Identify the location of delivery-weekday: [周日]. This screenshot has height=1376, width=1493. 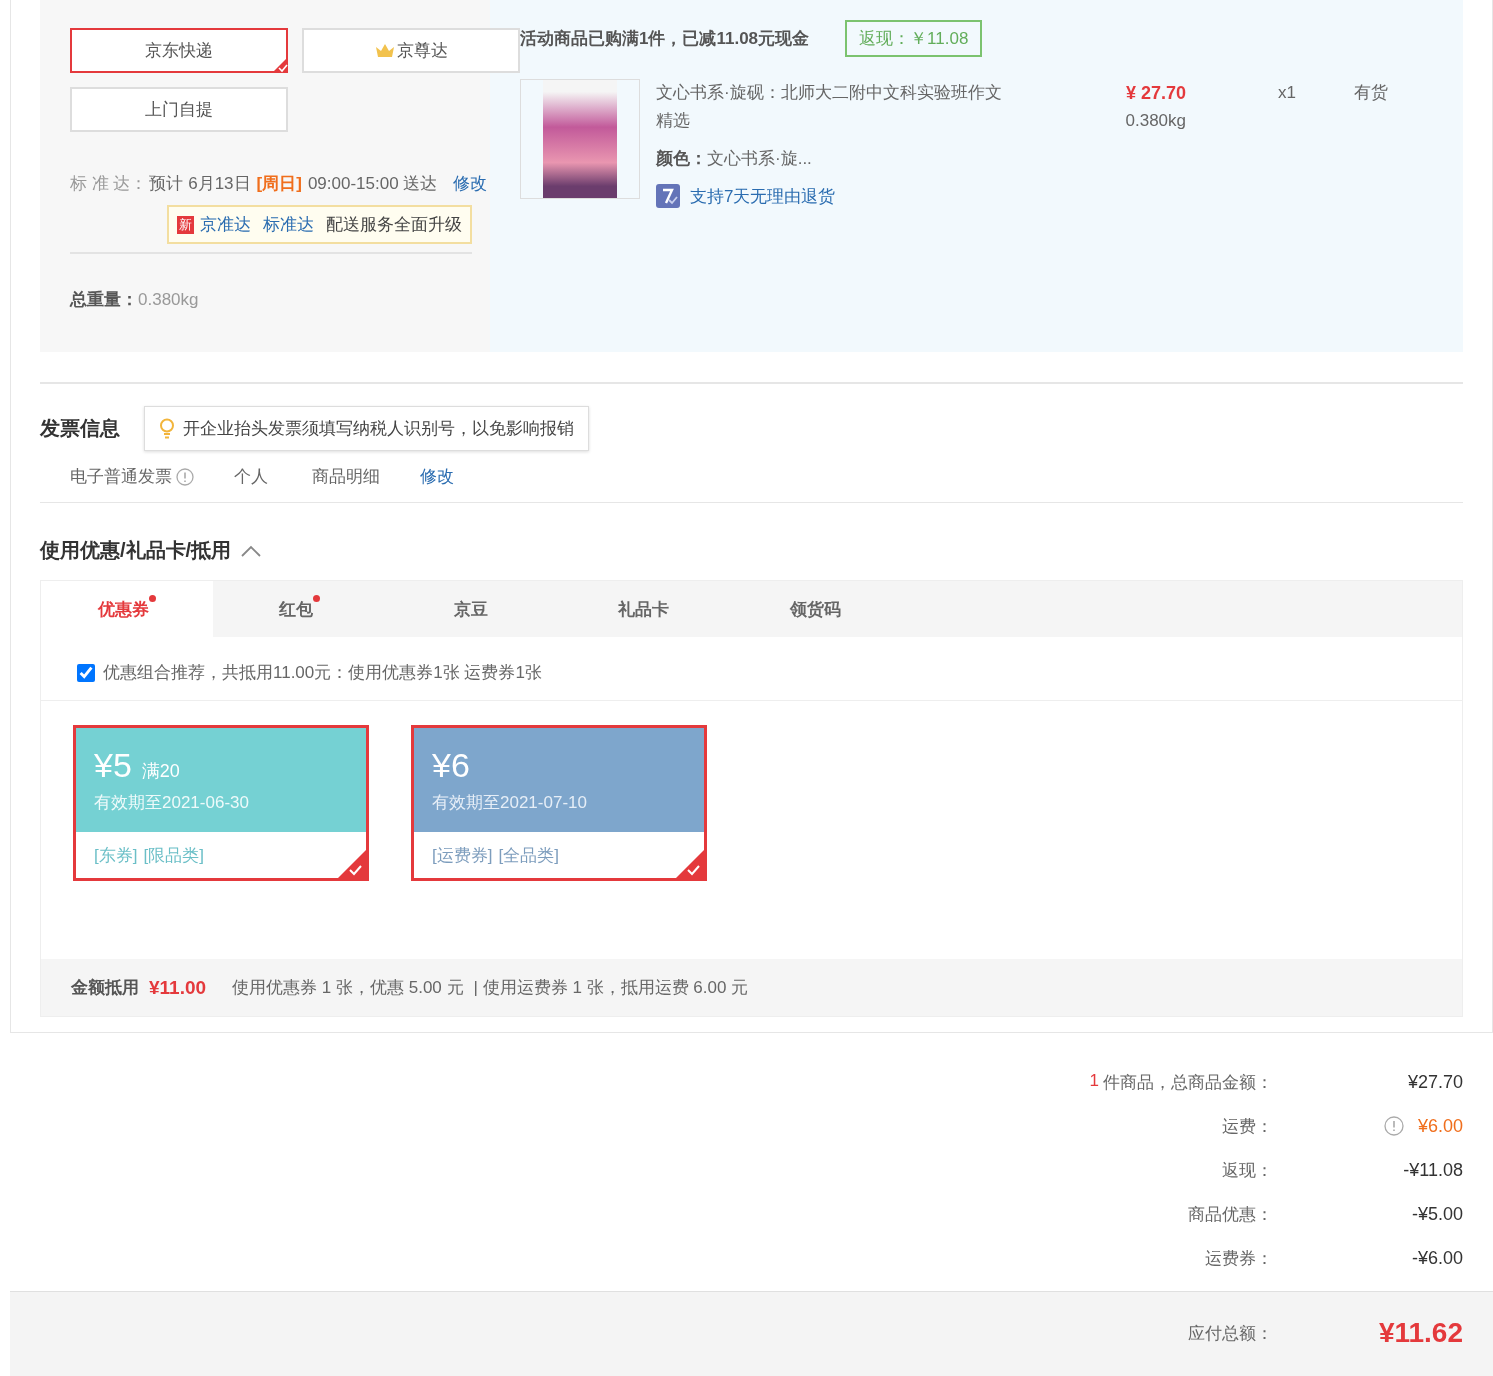
(279, 184).